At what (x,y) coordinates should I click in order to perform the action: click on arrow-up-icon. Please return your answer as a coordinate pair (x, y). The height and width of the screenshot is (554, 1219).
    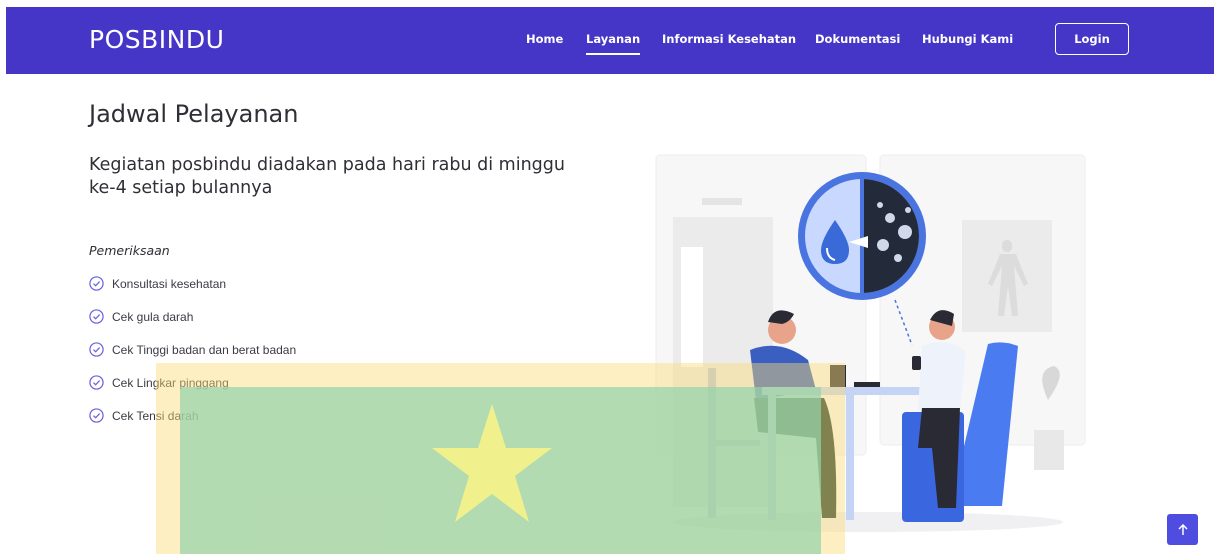
    Looking at the image, I should click on (1182, 529).